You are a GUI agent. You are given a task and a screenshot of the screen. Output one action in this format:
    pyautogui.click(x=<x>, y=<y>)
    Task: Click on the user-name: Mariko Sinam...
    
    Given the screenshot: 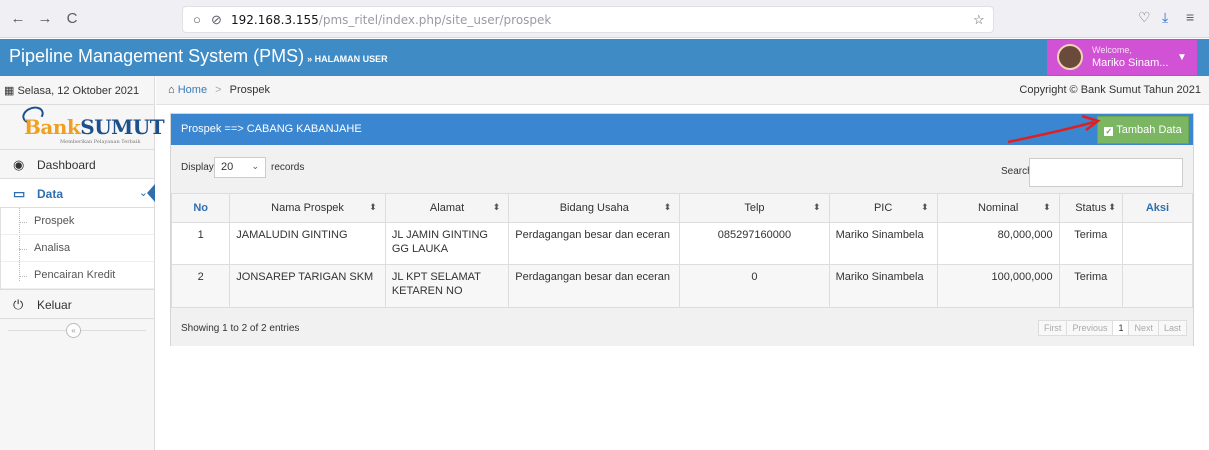 What is the action you would take?
    pyautogui.click(x=1130, y=63)
    